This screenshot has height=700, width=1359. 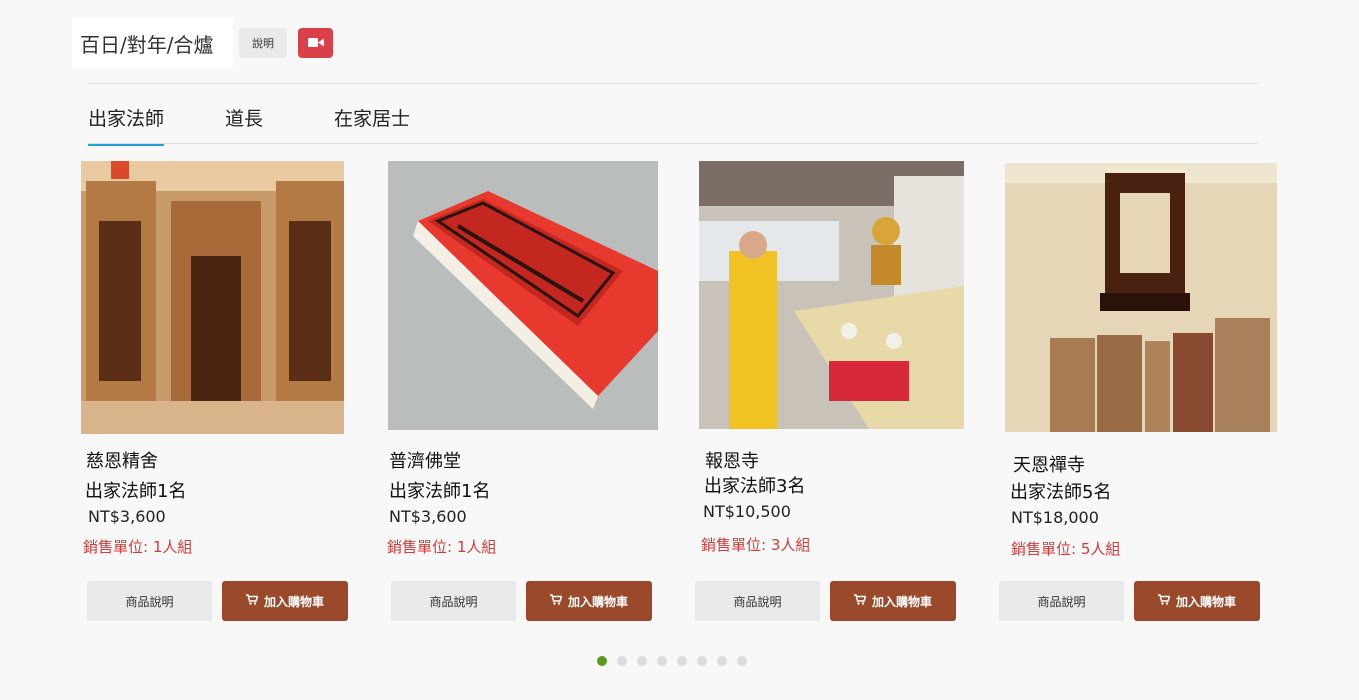 What do you see at coordinates (263, 43) in the screenshot?
I see `description-button: 說明` at bounding box center [263, 43].